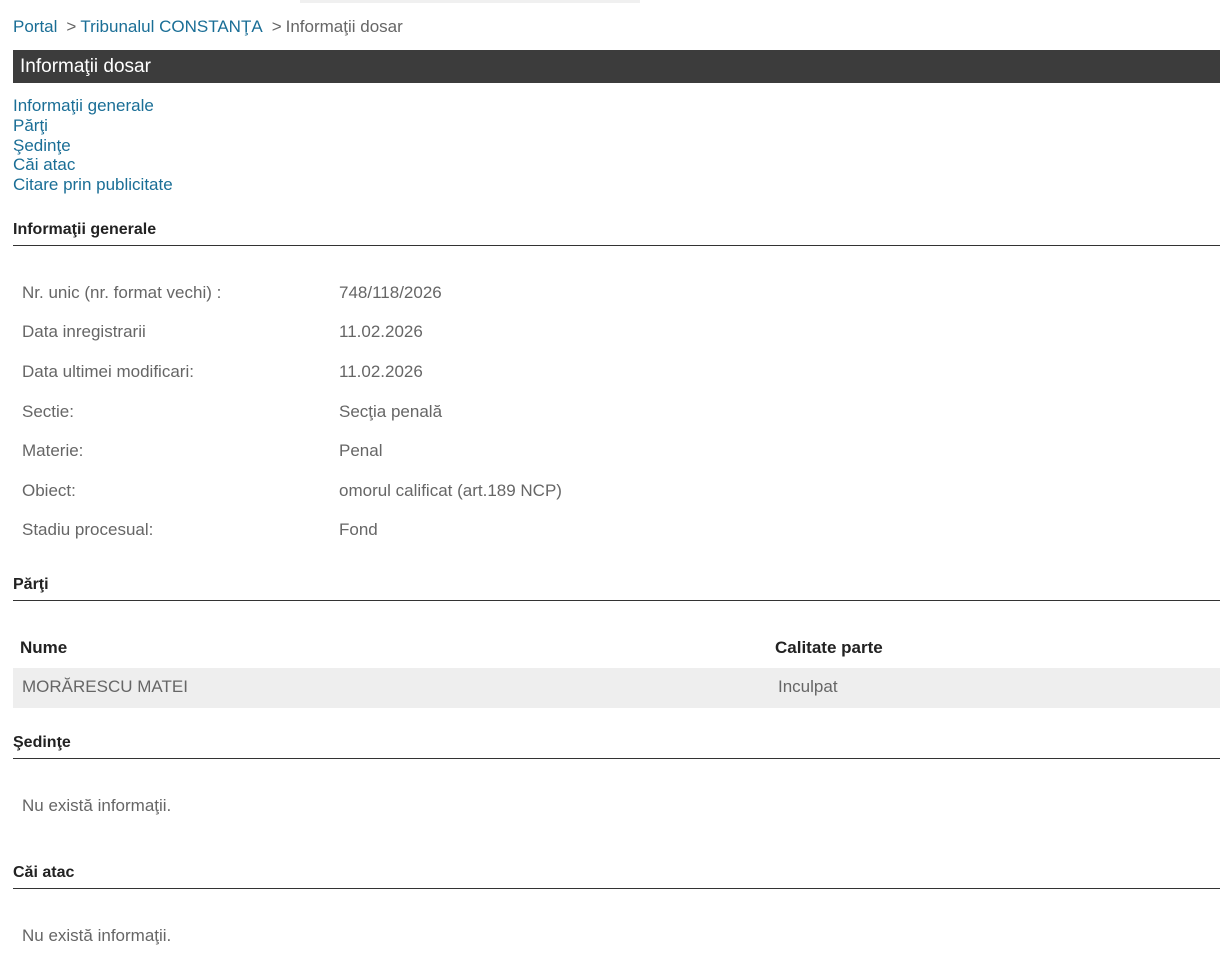  What do you see at coordinates (108, 371) in the screenshot?
I see `info-label: Data ultimei modificari:` at bounding box center [108, 371].